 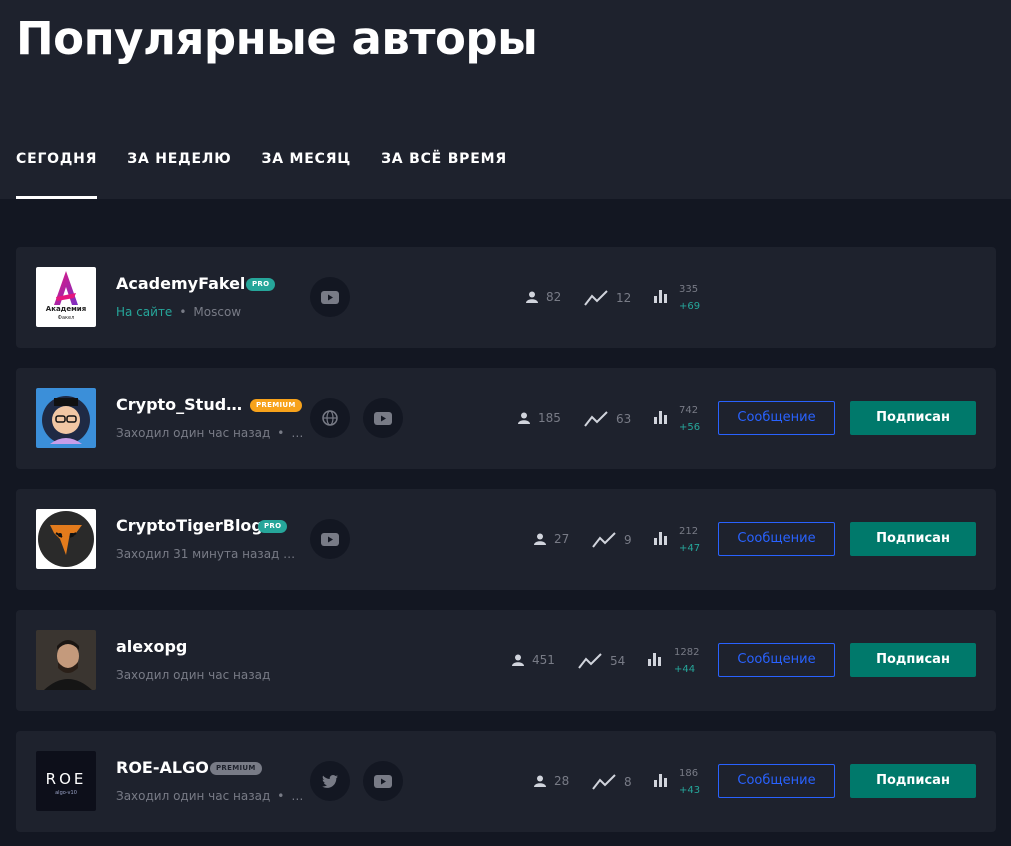 What do you see at coordinates (689, 531) in the screenshot?
I see `rank-value: 212` at bounding box center [689, 531].